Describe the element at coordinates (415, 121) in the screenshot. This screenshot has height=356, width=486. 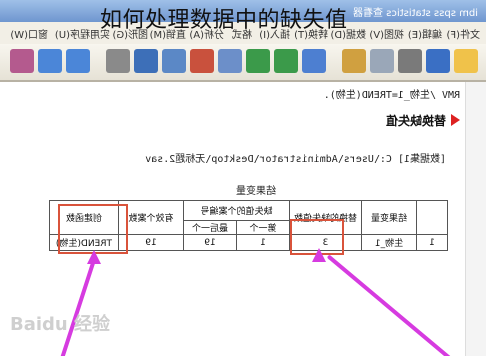
I see `section-heading: 替换缺失值` at that location.